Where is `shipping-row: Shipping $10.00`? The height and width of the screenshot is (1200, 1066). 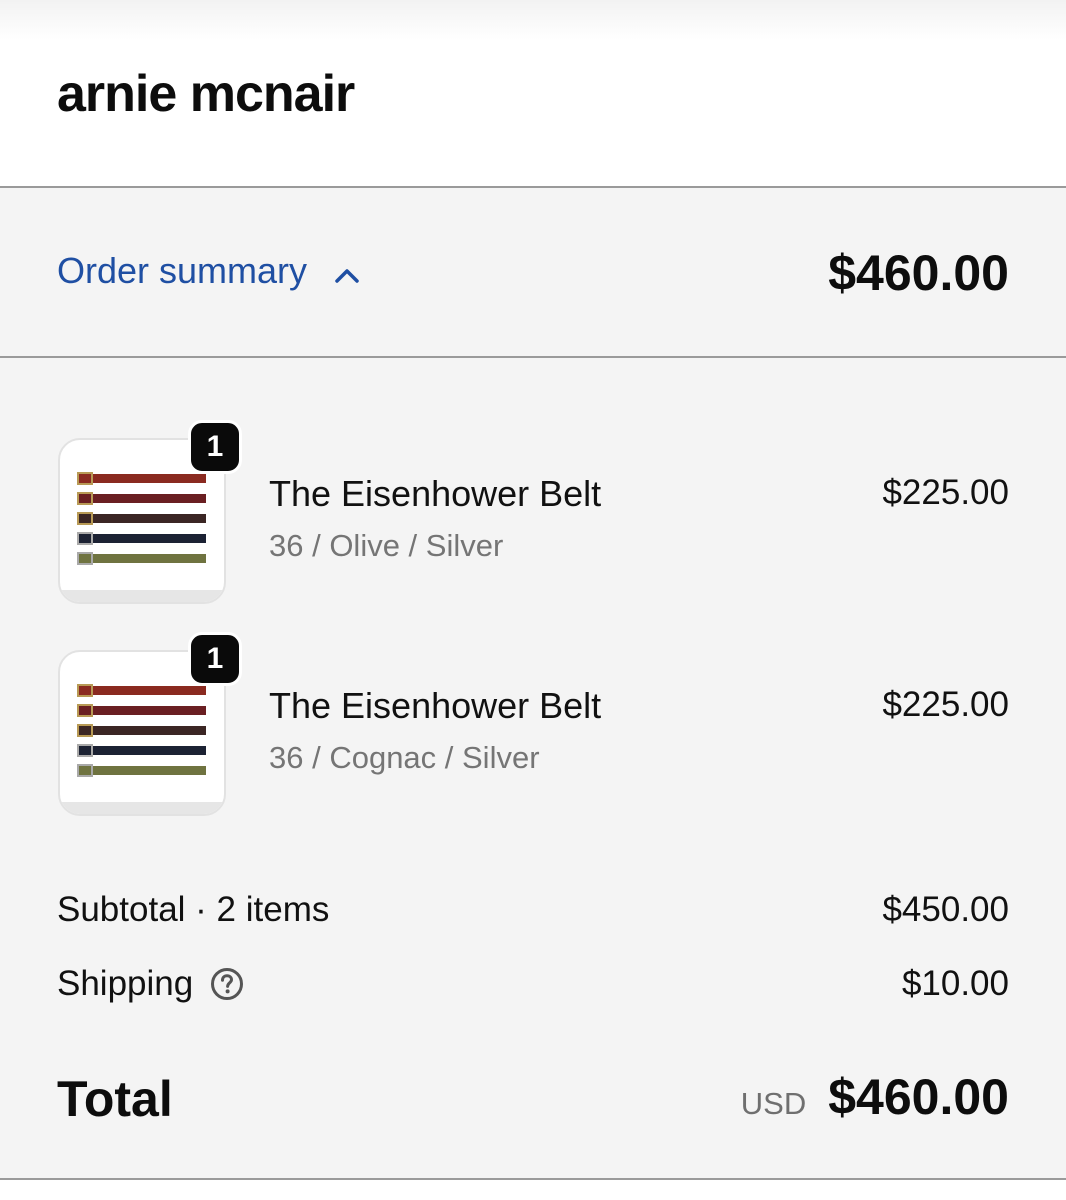
shipping-row: Shipping $10.00 is located at coordinates (533, 987).